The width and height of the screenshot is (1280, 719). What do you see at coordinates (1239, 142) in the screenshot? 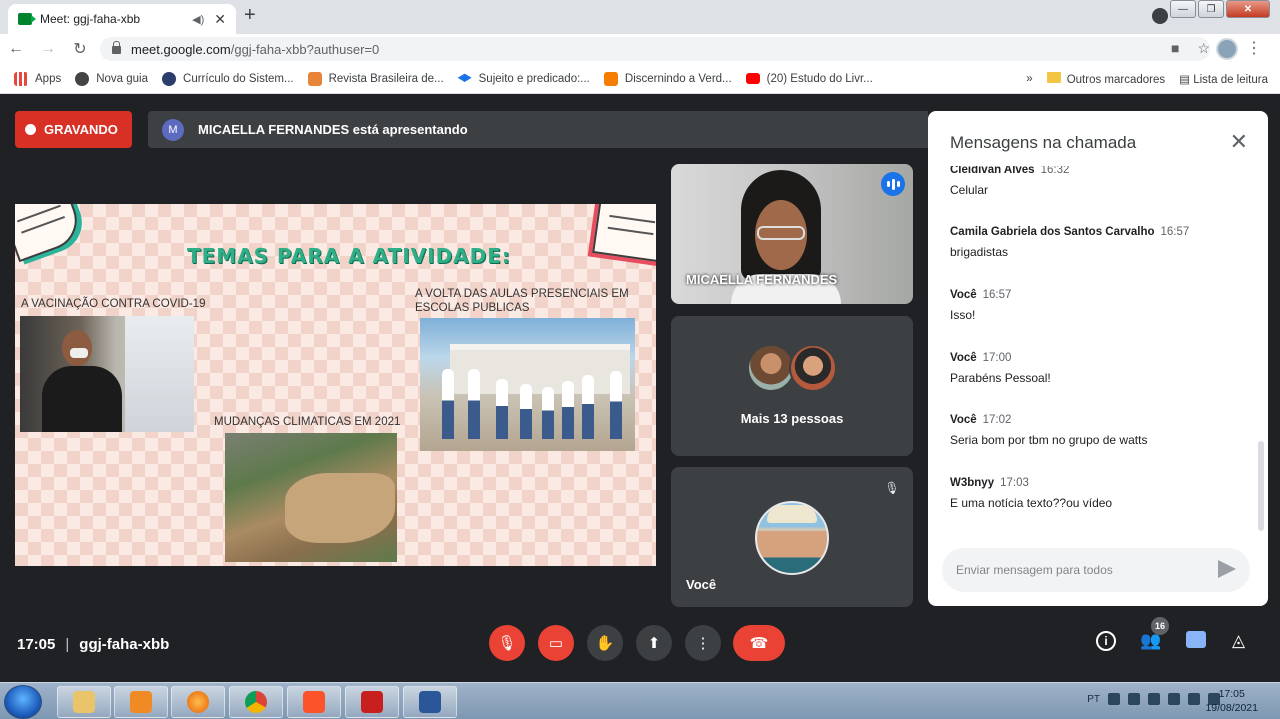
I see `close-icon: ✕` at bounding box center [1239, 142].